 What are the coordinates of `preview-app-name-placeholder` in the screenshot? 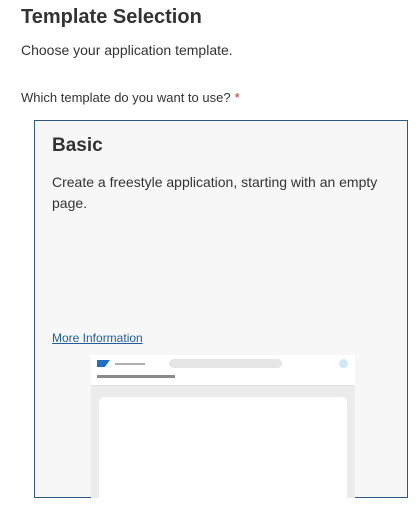 It's located at (130, 364).